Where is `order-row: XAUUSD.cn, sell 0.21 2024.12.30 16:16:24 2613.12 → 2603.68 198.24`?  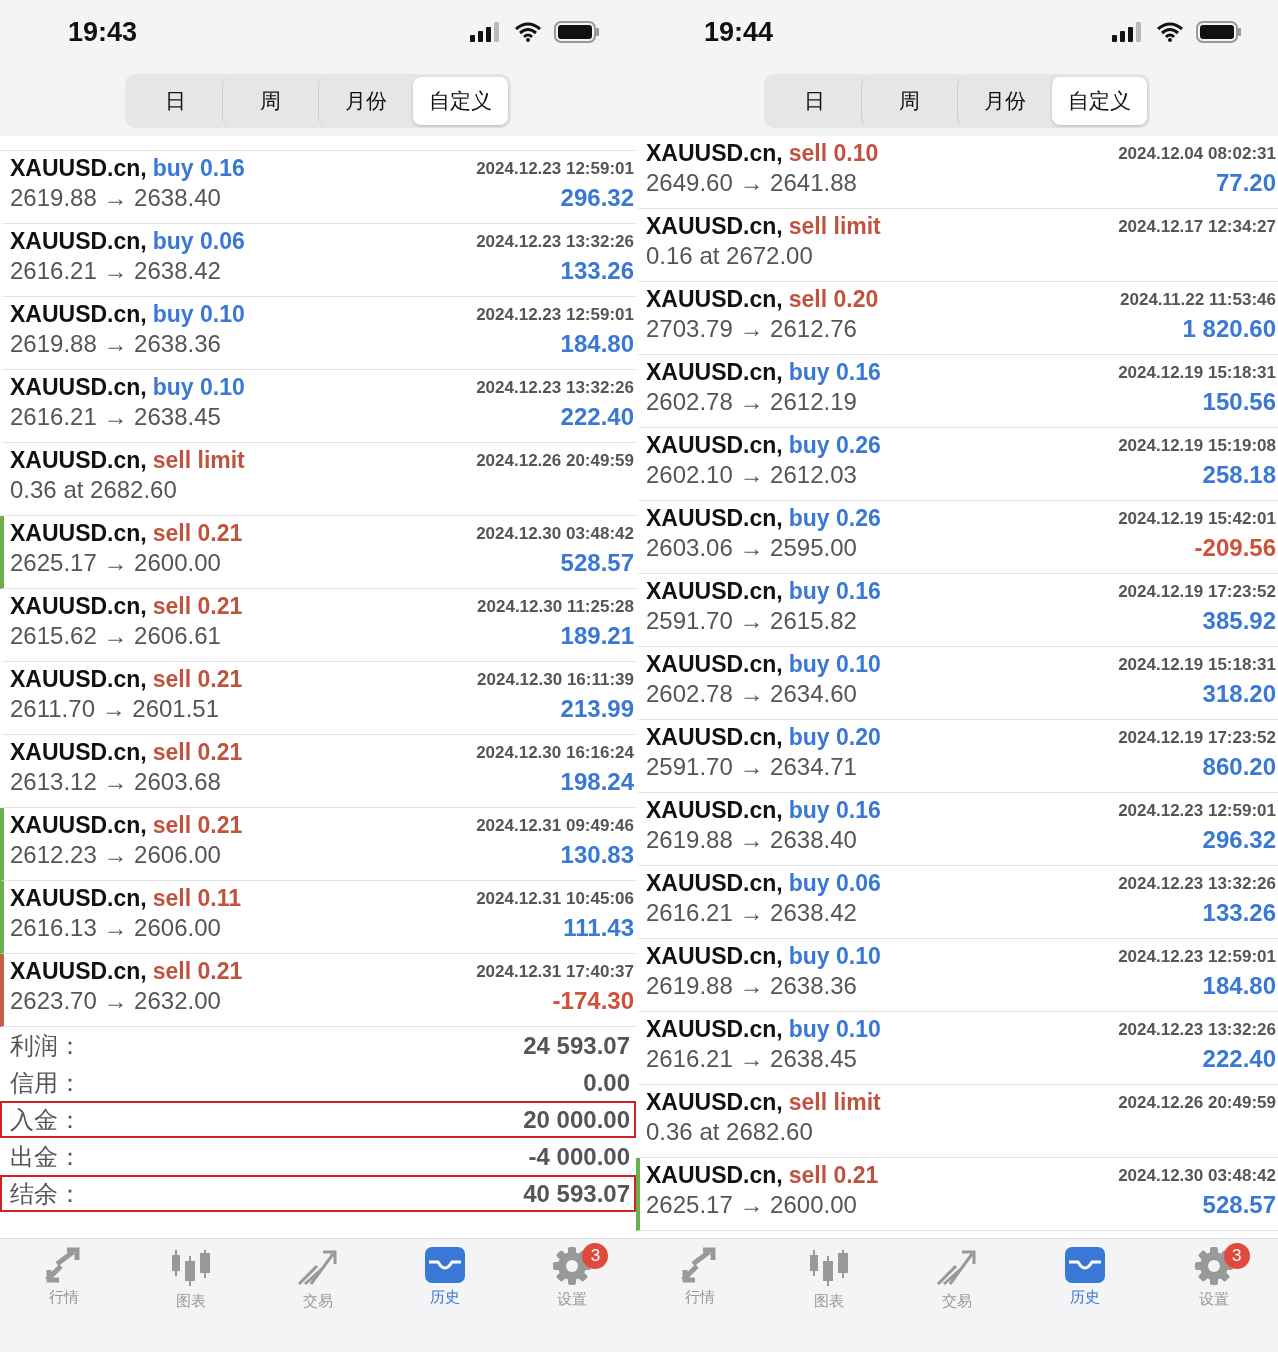
order-row: XAUUSD.cn, sell 0.21 2024.12.30 16:16:24 2613.12 → 2603.68 198.24 is located at coordinates (318, 771).